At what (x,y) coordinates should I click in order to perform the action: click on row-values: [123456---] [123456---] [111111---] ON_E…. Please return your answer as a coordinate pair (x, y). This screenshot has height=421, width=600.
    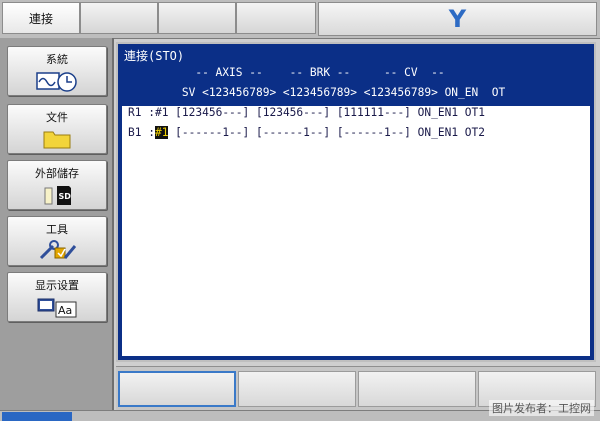
    Looking at the image, I should click on (327, 112).